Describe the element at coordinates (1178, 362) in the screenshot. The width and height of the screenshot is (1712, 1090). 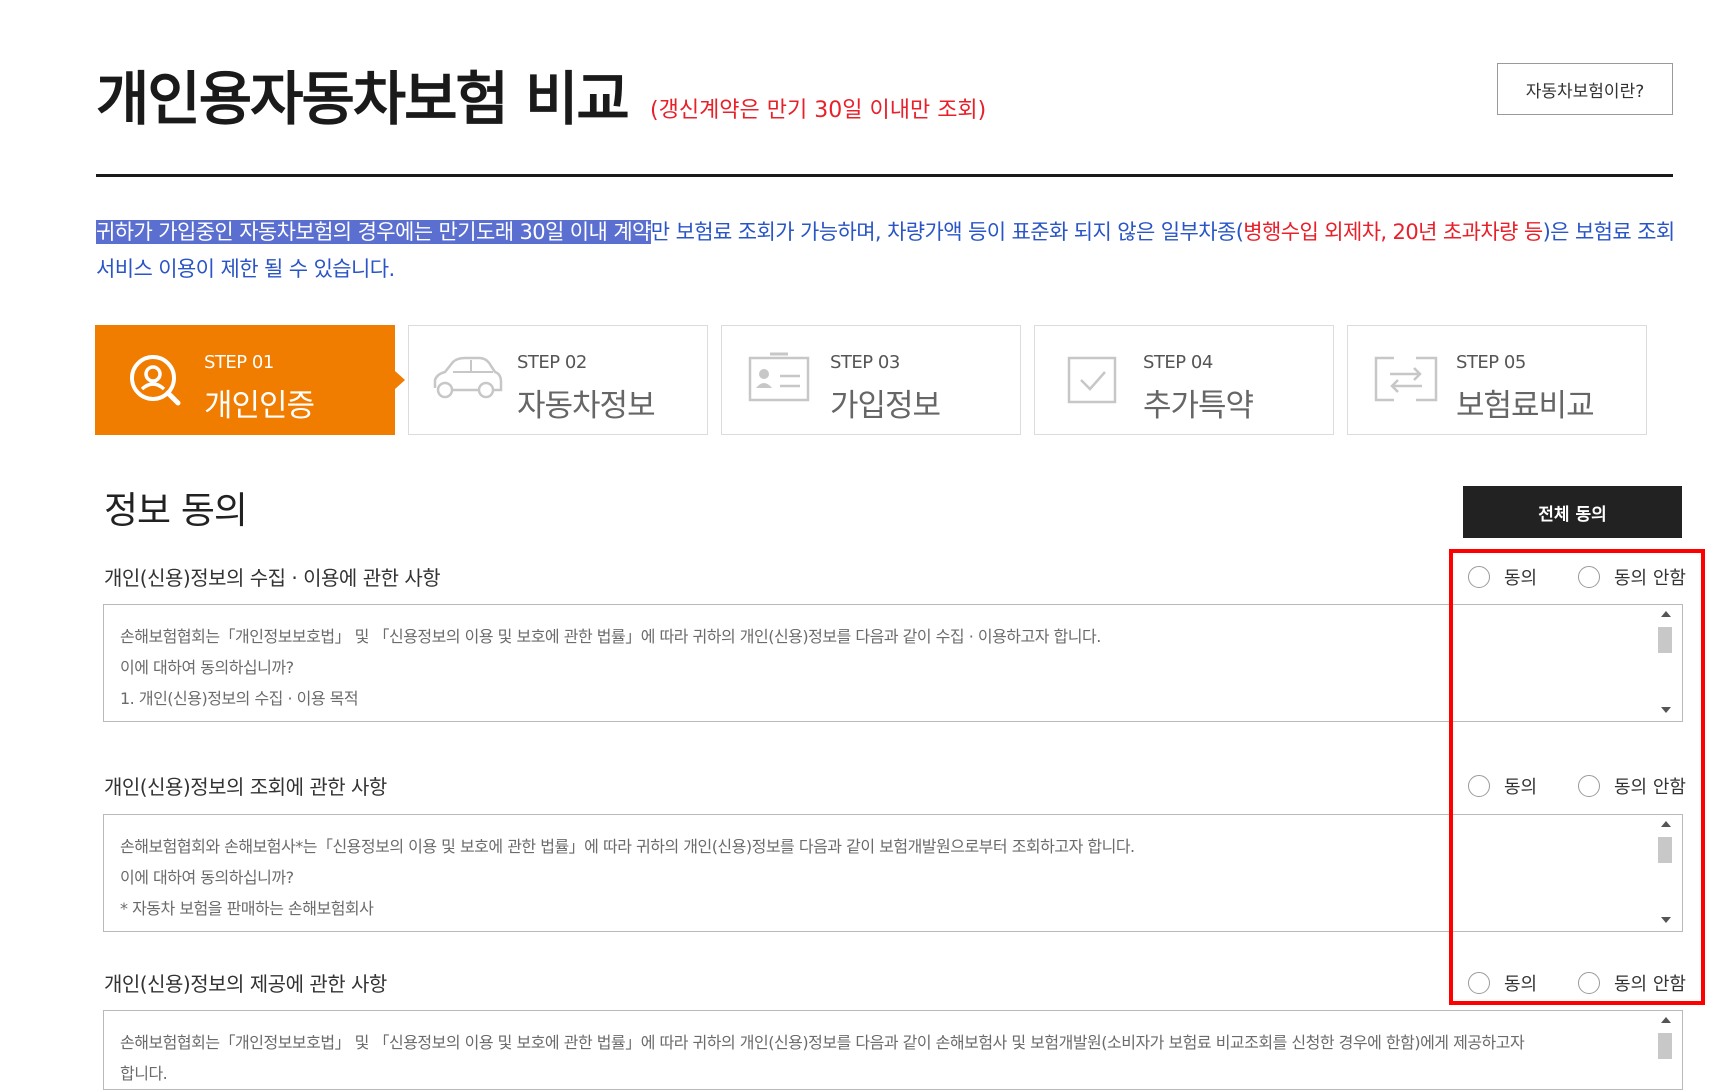
I see `step-04-number: STEP 04` at that location.